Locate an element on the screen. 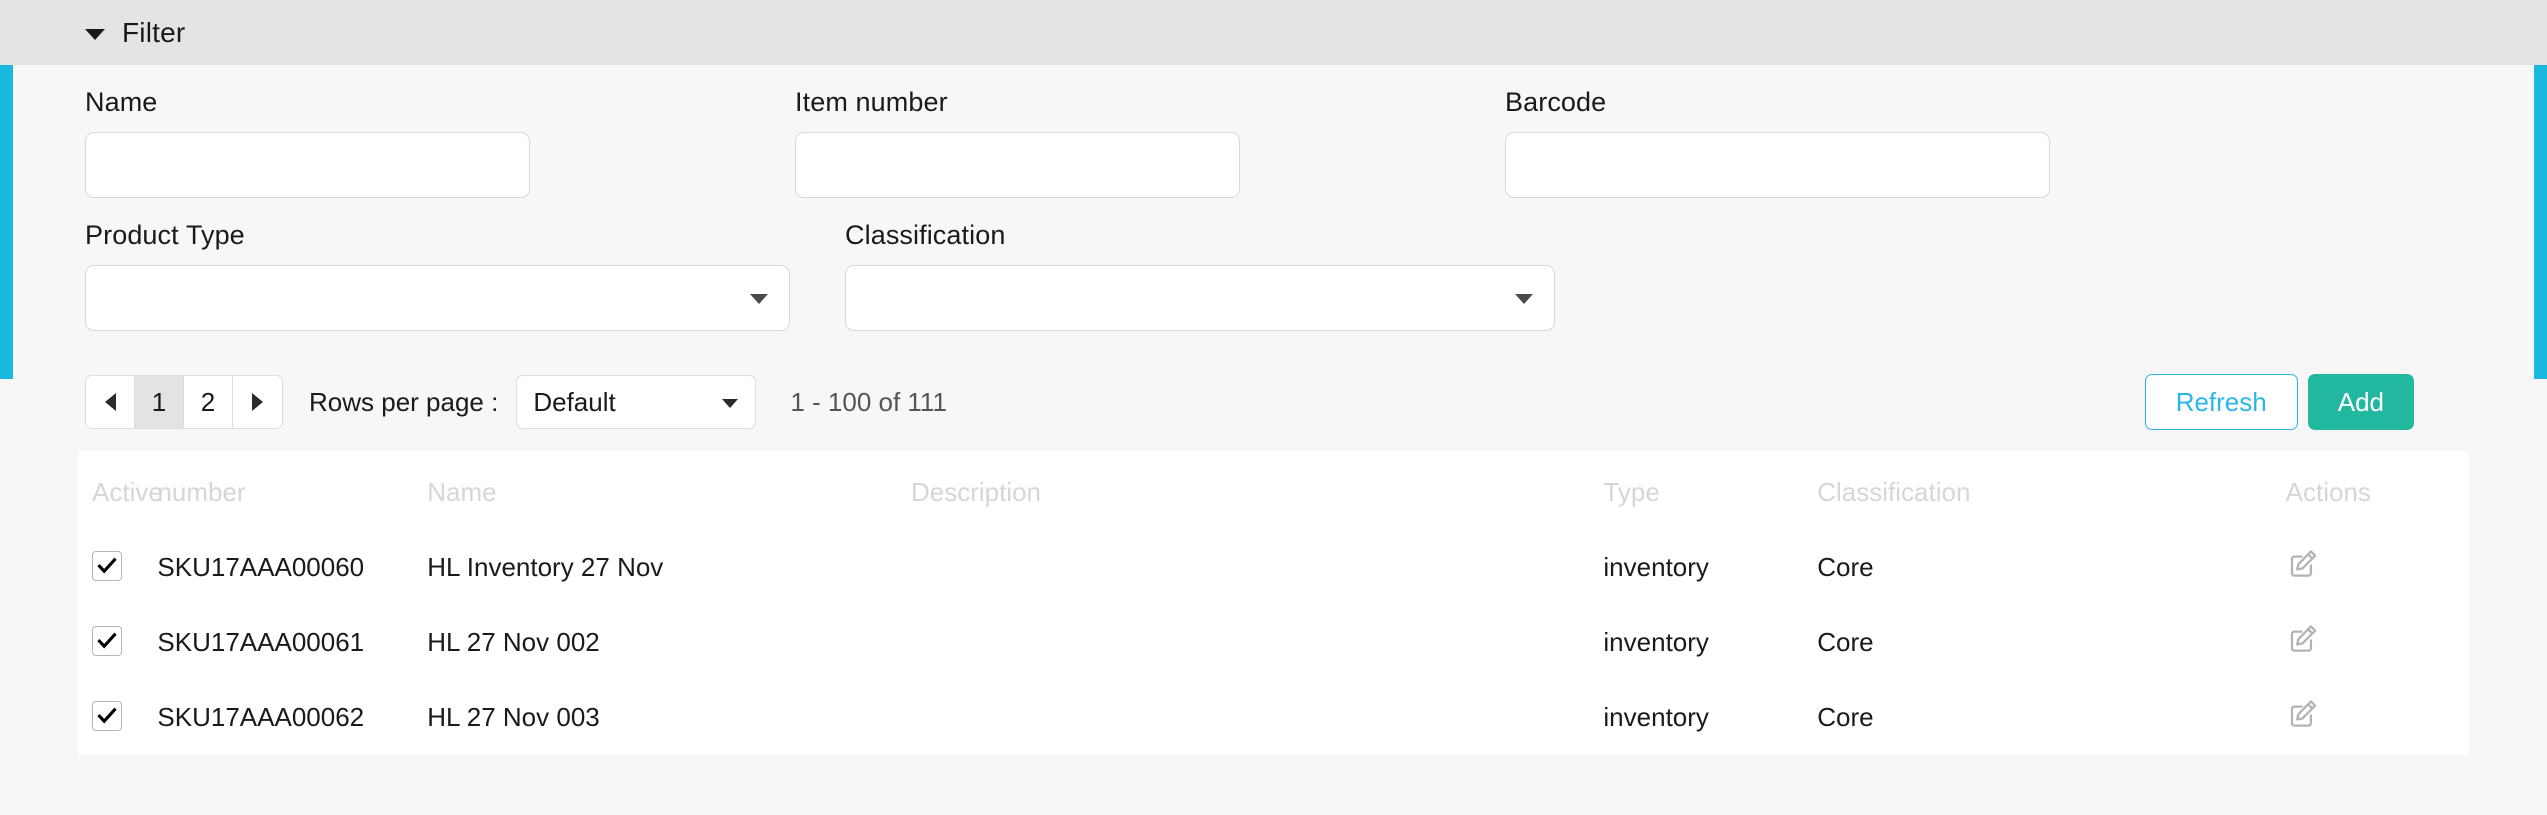  field-label-classification: Classification is located at coordinates (925, 235).